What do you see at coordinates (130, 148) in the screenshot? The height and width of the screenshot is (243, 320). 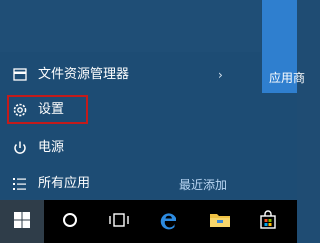 I see `menu-item-power: 电源` at bounding box center [130, 148].